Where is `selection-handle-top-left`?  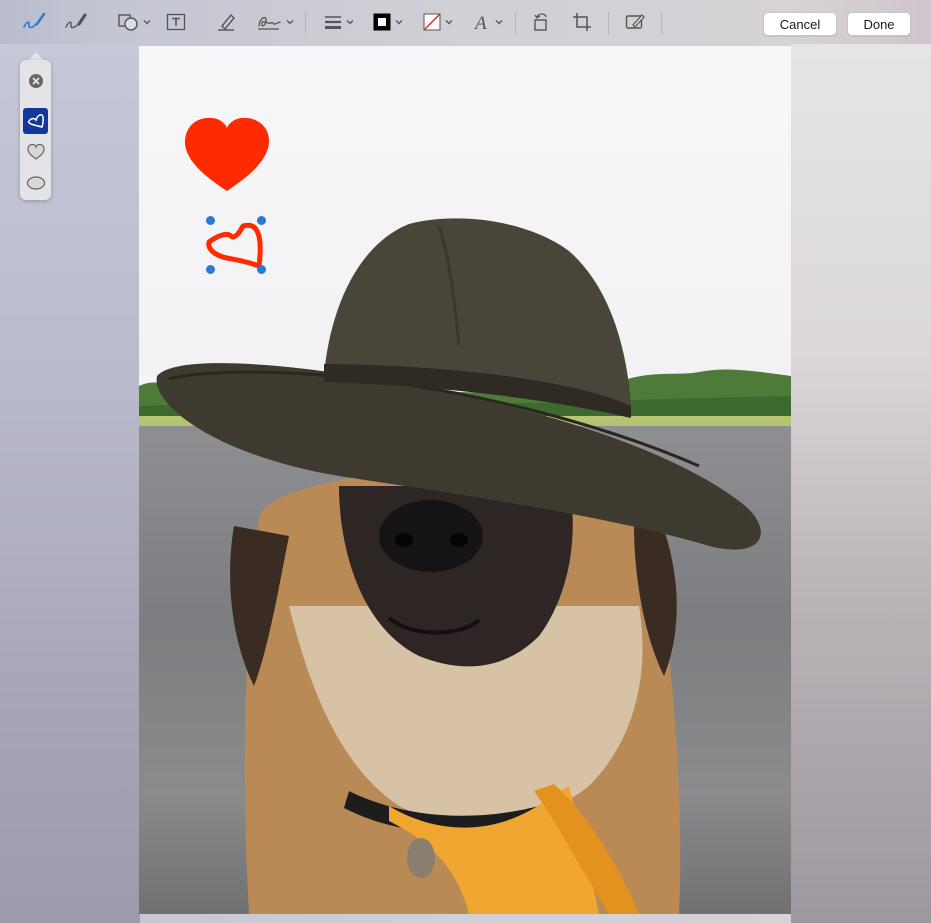
selection-handle-top-left is located at coordinates (210, 220).